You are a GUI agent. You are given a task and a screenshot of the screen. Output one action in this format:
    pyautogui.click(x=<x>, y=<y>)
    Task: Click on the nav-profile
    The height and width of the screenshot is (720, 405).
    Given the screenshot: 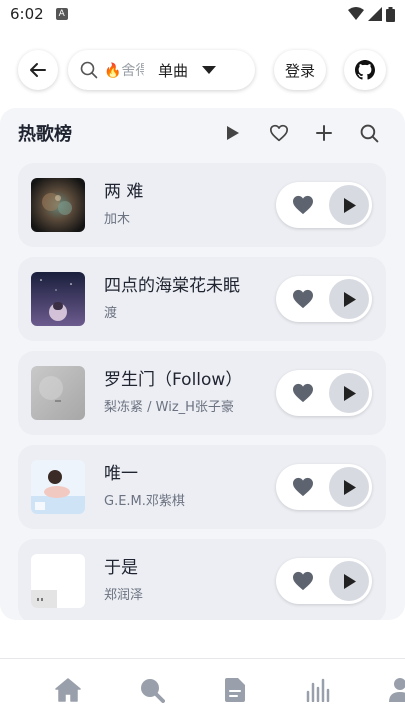 What is the action you would take?
    pyautogui.click(x=395, y=690)
    